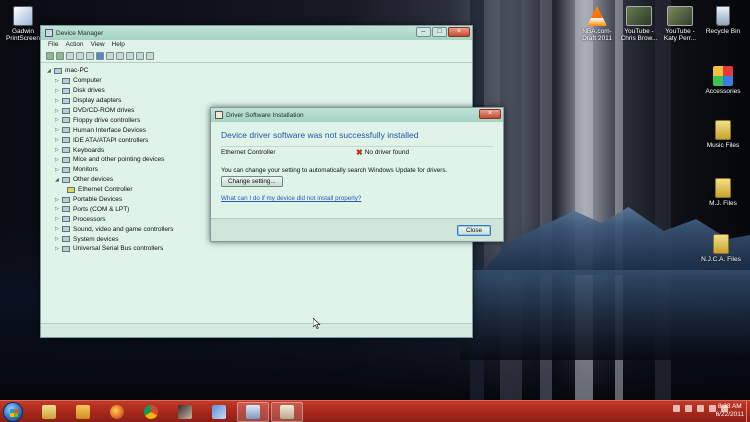  I want to click on taskbar-clock: 8:33 AM 6/22/2011, so click(730, 411).